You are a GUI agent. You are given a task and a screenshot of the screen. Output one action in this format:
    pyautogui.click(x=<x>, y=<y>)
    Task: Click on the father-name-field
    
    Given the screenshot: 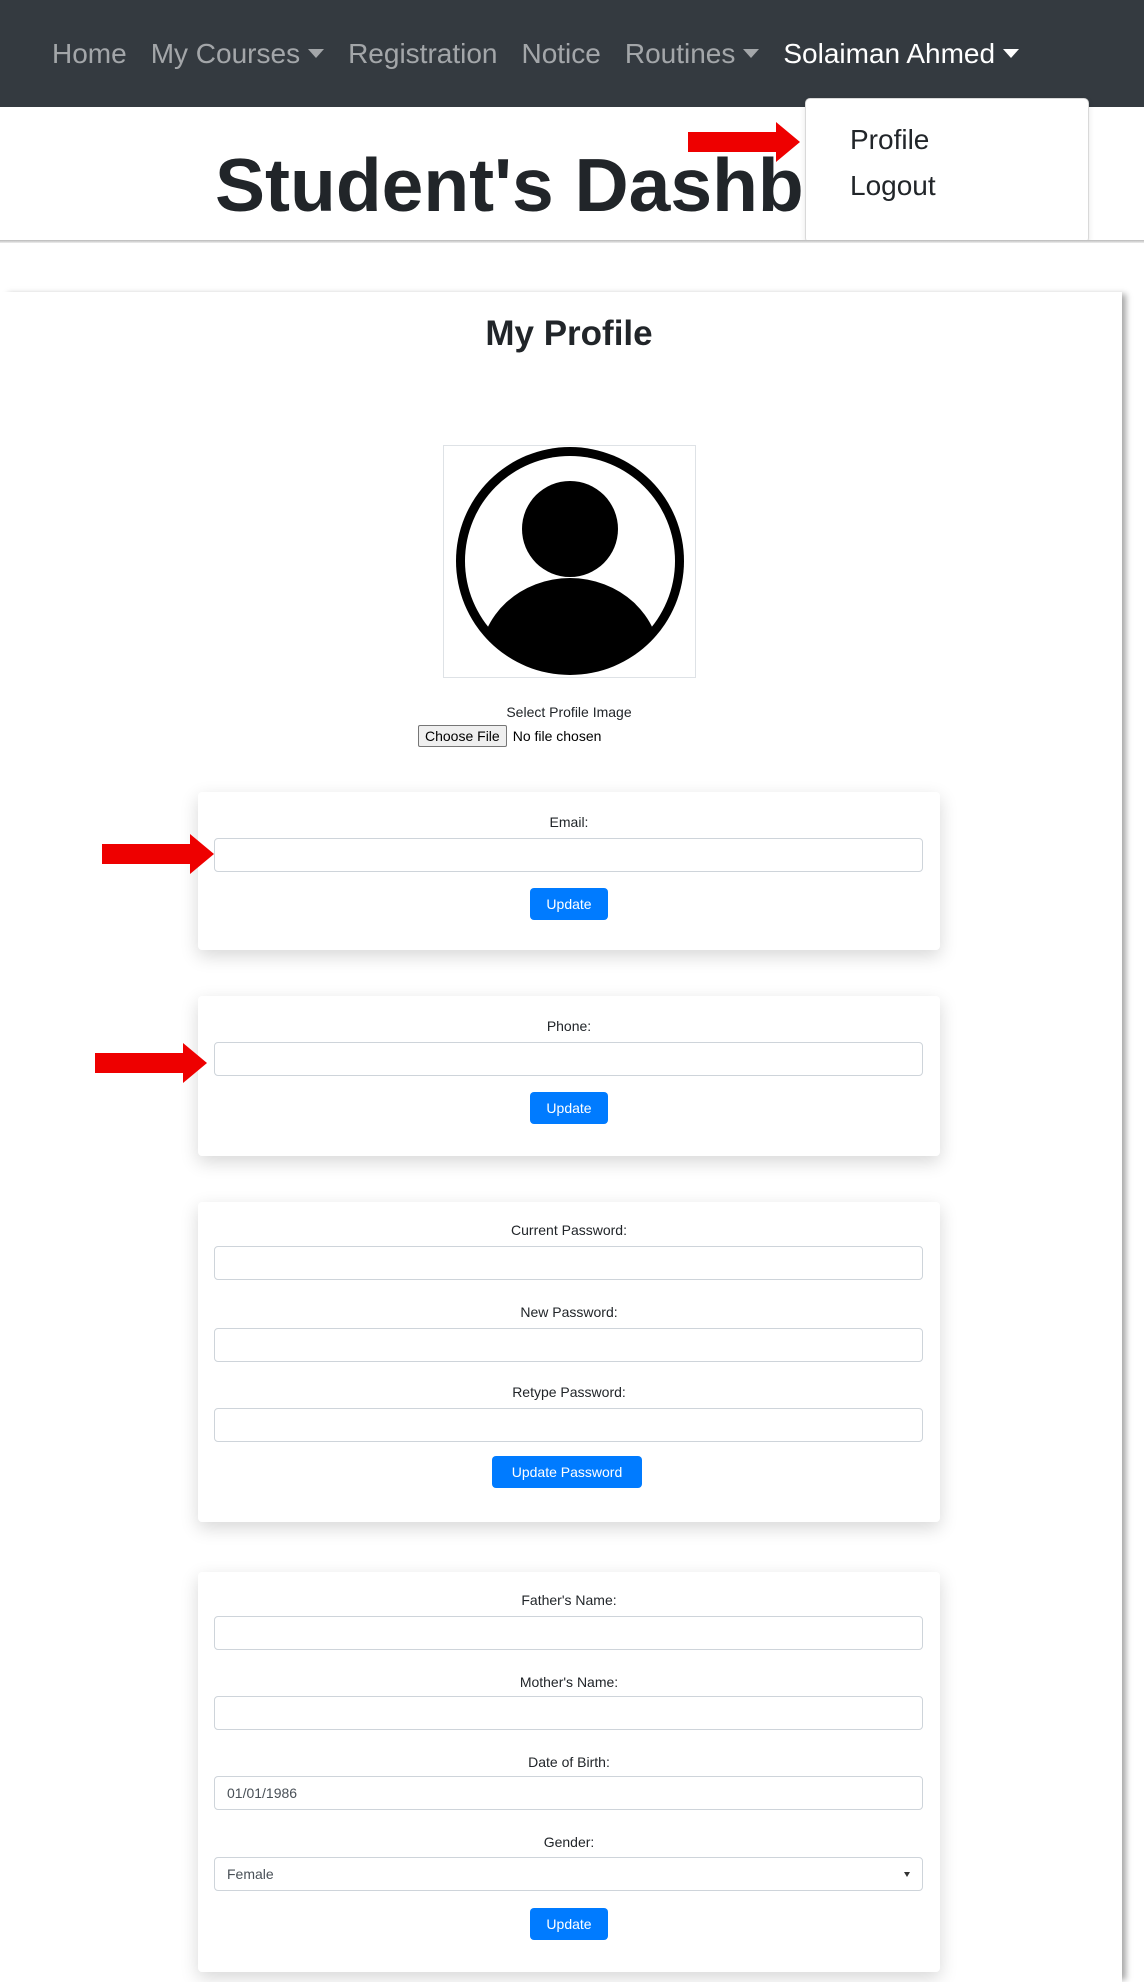 What is the action you would take?
    pyautogui.click(x=568, y=1633)
    